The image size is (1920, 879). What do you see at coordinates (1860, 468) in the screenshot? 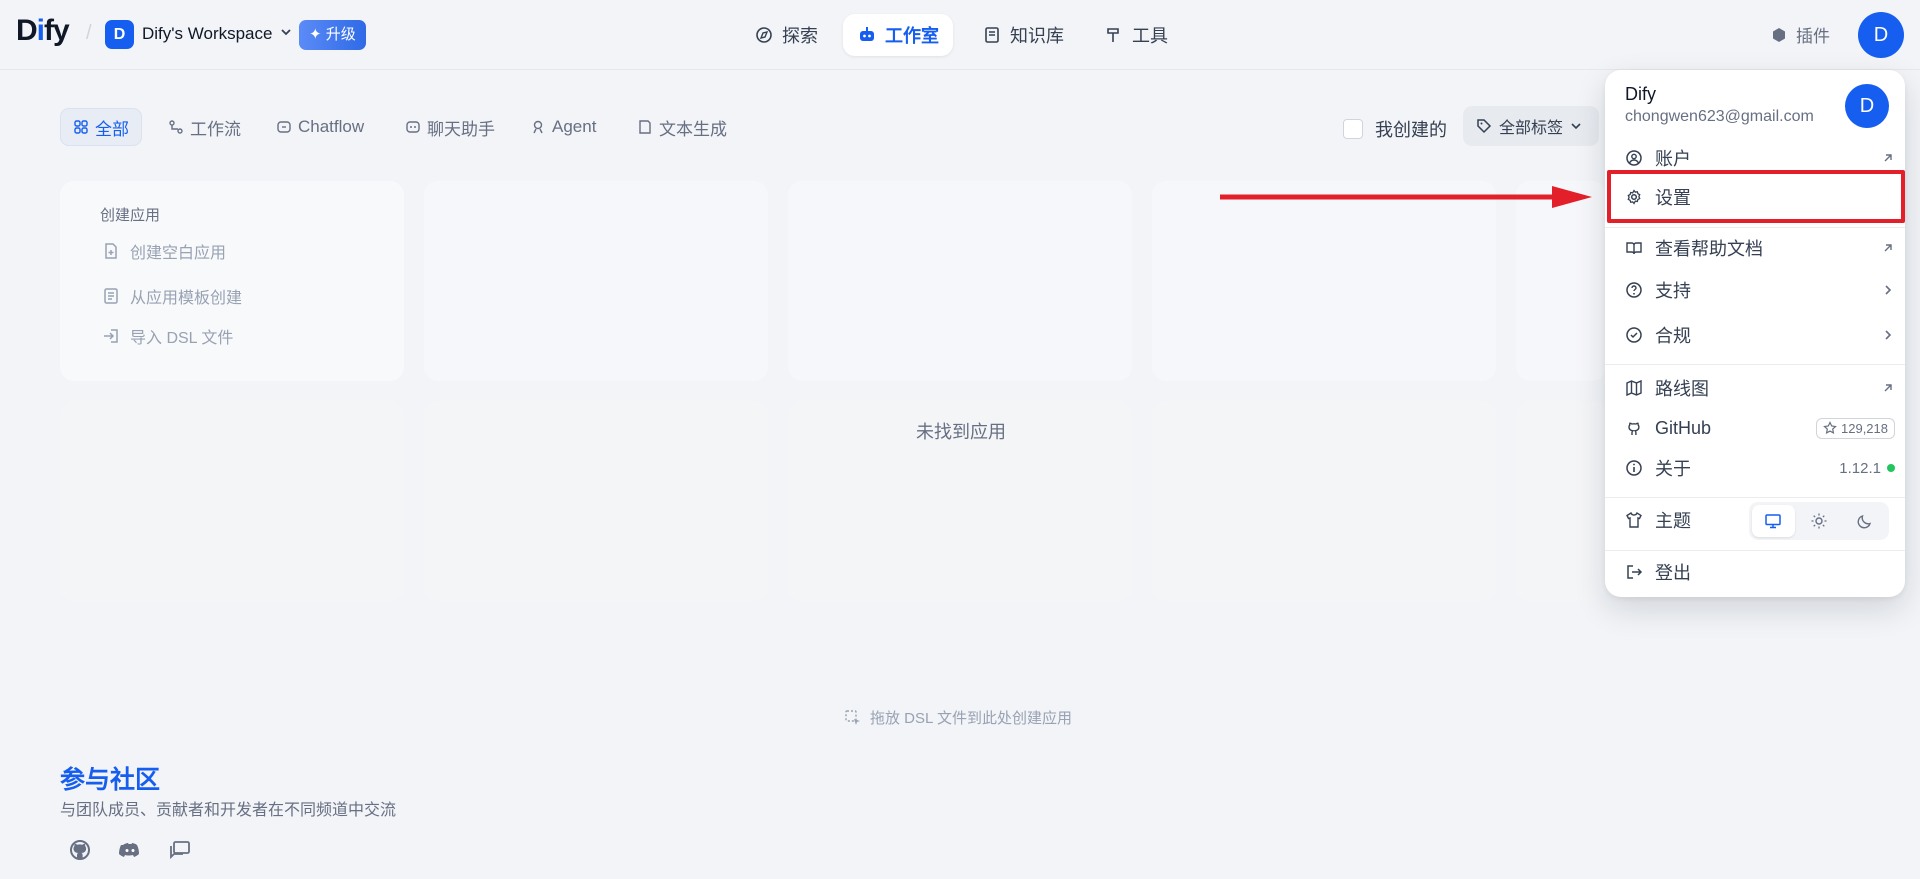
I see `version-label: 1.12.1` at bounding box center [1860, 468].